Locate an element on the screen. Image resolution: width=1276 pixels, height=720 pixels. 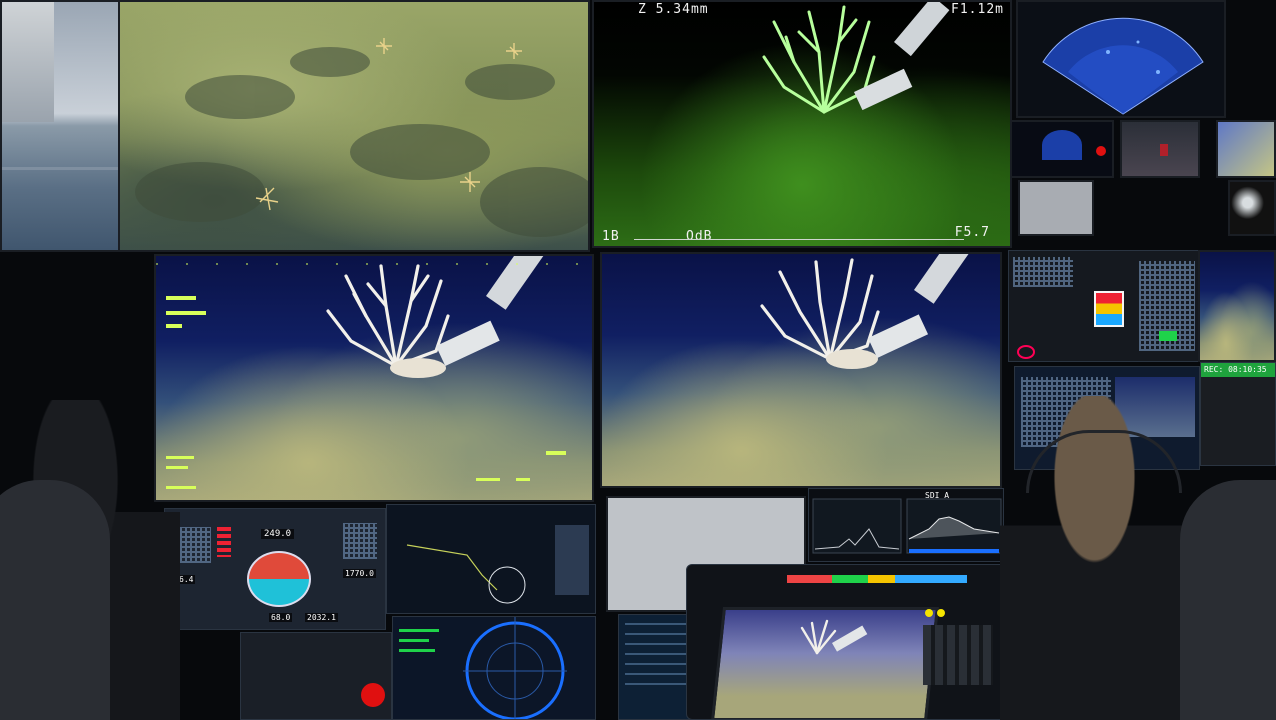
chair-back-left is located at coordinates (55, 600).